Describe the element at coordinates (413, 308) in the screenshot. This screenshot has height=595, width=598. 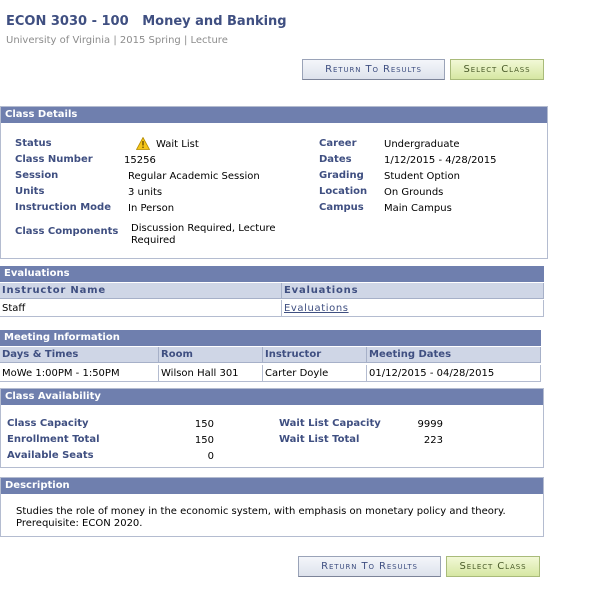
I see `evaluation-link-cell: Evaluations` at that location.